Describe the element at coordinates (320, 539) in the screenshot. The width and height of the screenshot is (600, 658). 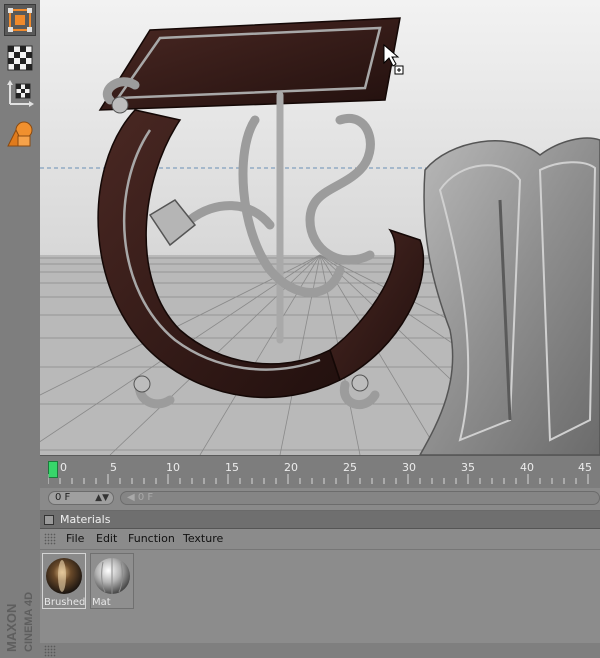
I see `materials-menubar: File Edit Function Texture` at that location.